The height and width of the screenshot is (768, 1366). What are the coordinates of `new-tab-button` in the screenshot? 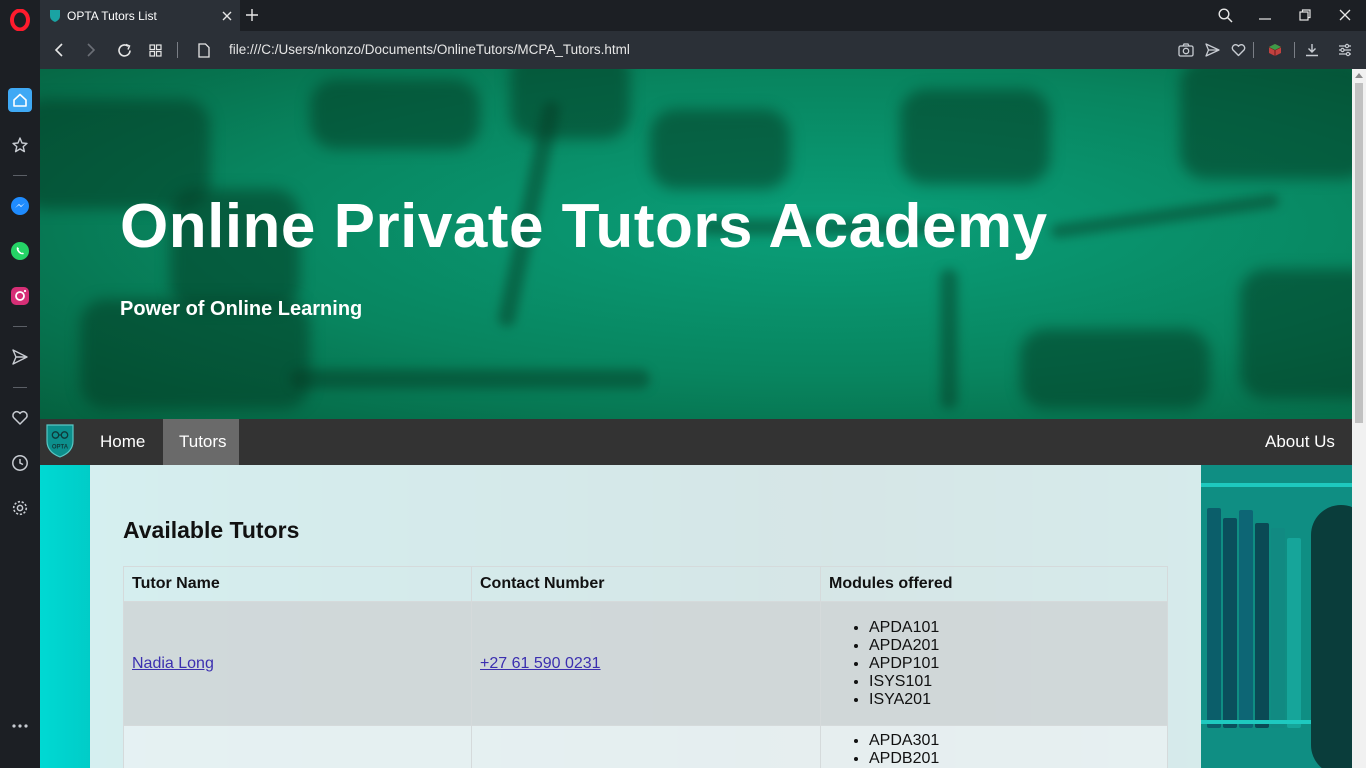 It's located at (252, 15).